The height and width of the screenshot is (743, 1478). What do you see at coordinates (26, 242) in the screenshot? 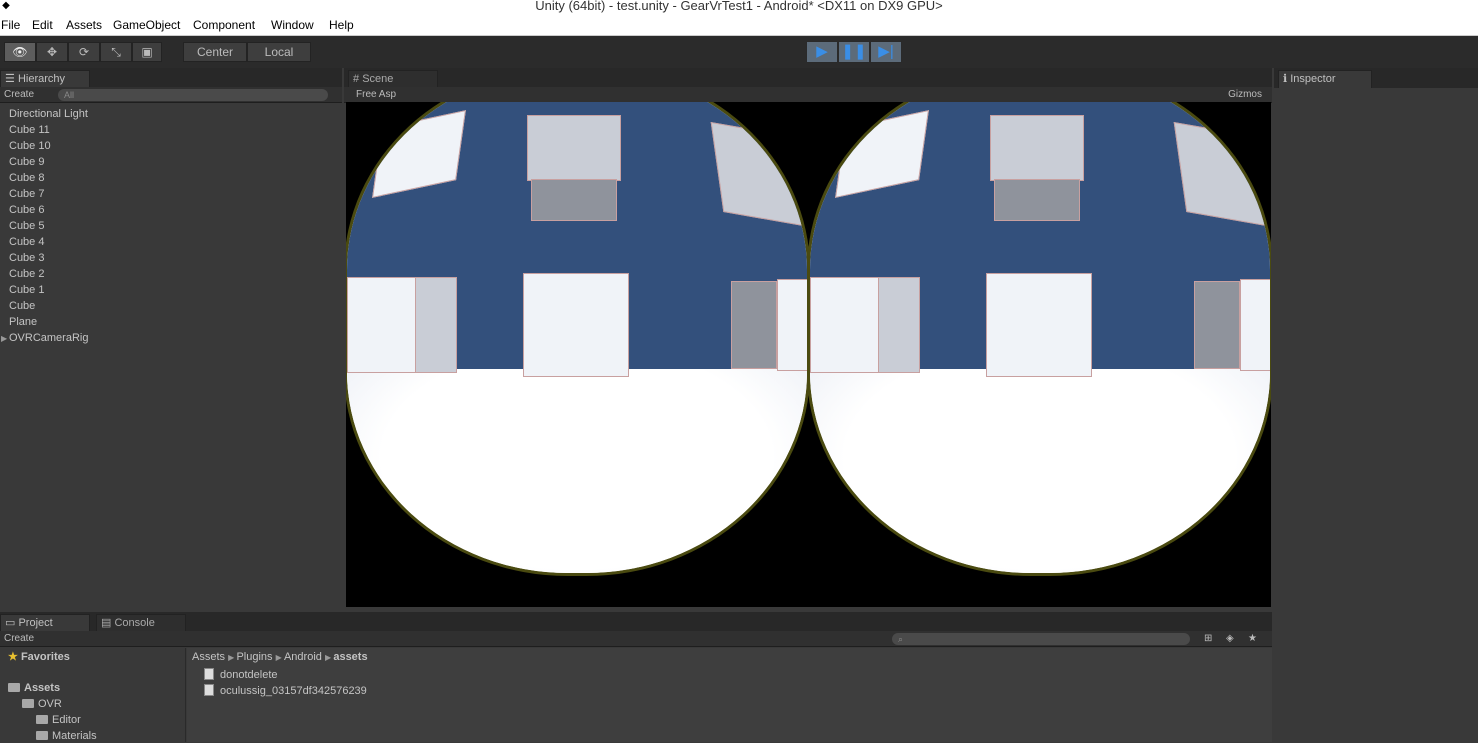
I see `hierarchy-item: Cube 4` at bounding box center [26, 242].